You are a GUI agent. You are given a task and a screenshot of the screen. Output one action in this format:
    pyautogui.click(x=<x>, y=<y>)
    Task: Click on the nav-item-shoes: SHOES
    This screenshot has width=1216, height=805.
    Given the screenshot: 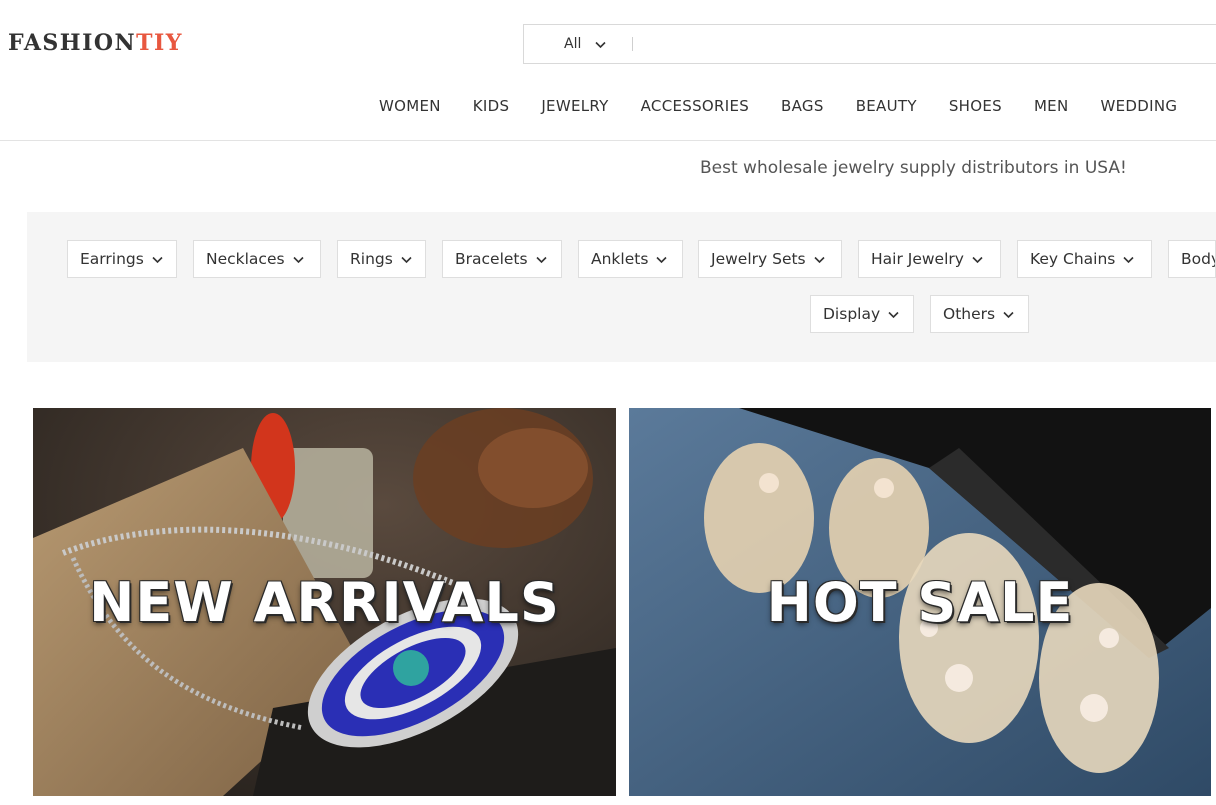 What is the action you would take?
    pyautogui.click(x=975, y=106)
    